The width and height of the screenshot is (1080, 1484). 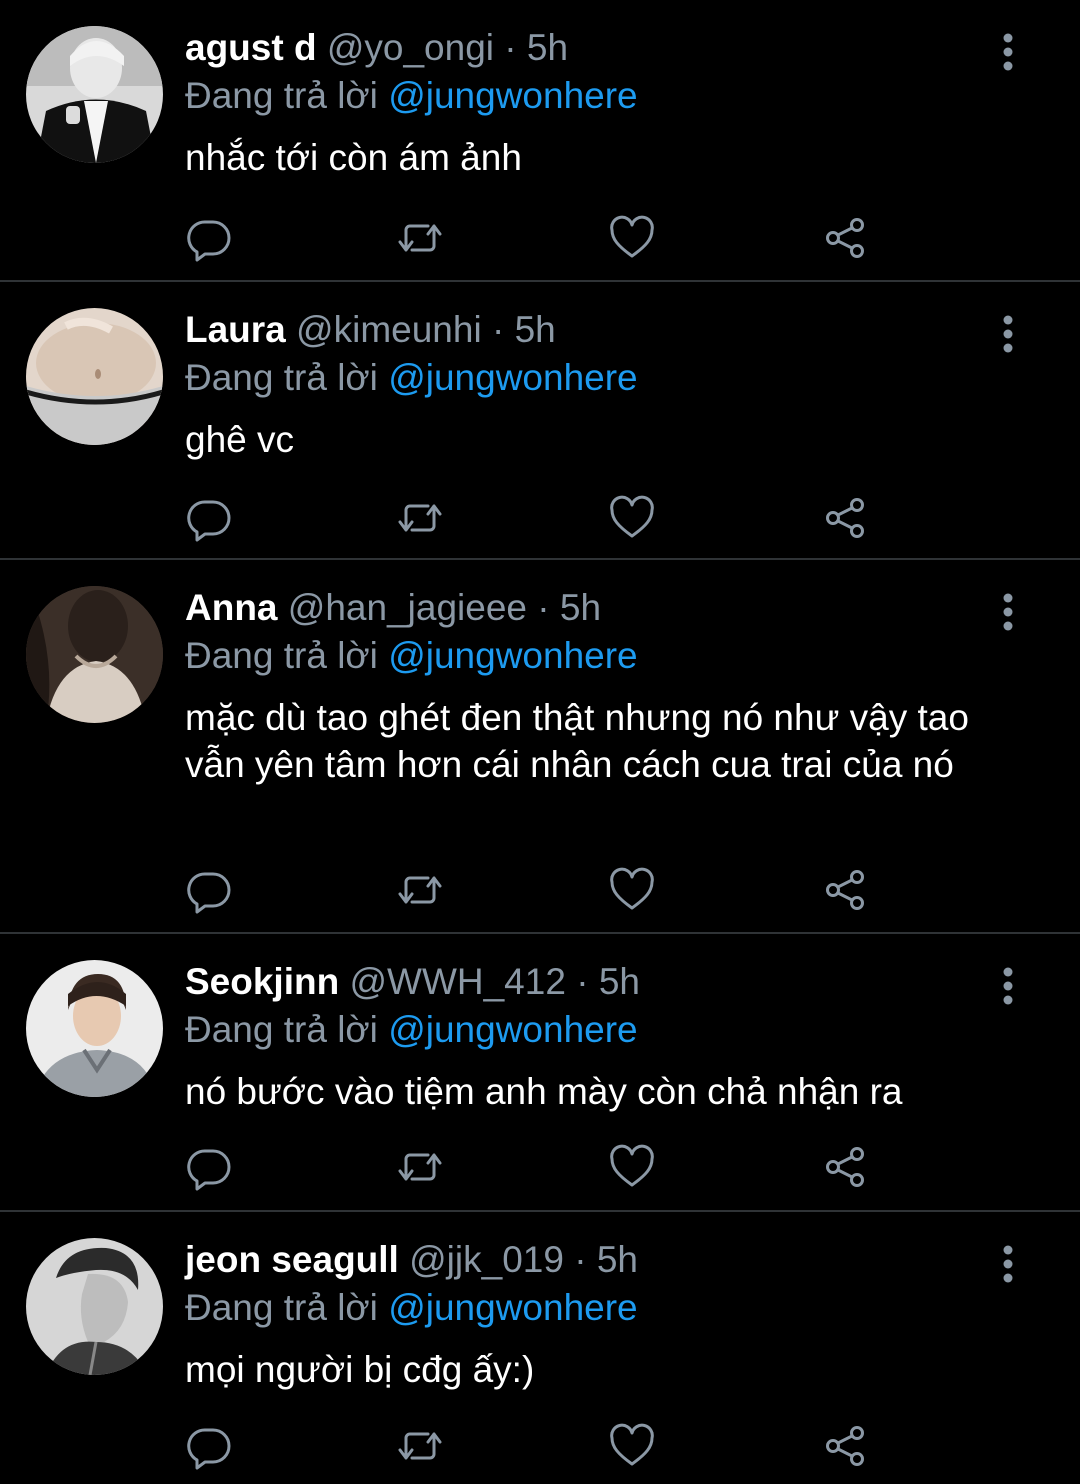 I want to click on tweet-text: mọi người bị cđg ấy:), so click(x=360, y=1369).